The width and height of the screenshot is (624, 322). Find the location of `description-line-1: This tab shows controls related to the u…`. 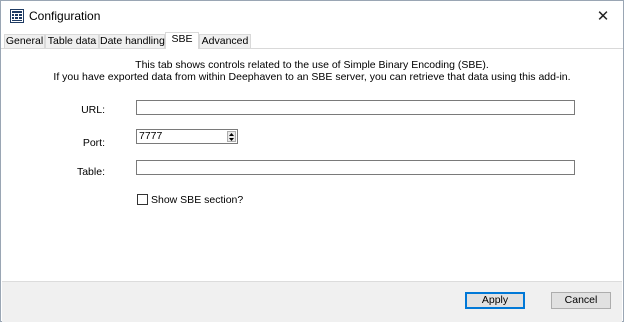

description-line-1: This tab shows controls related to the u… is located at coordinates (312, 65).